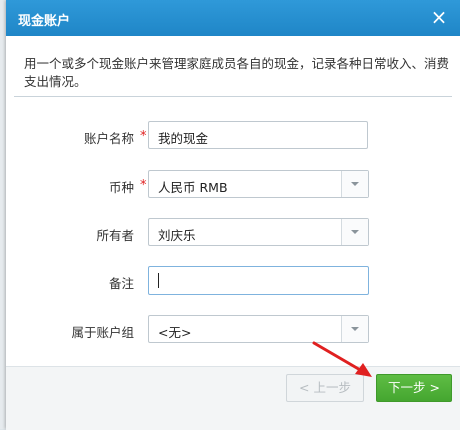 The image size is (460, 430). What do you see at coordinates (121, 187) in the screenshot?
I see `currency-label: 币种` at bounding box center [121, 187].